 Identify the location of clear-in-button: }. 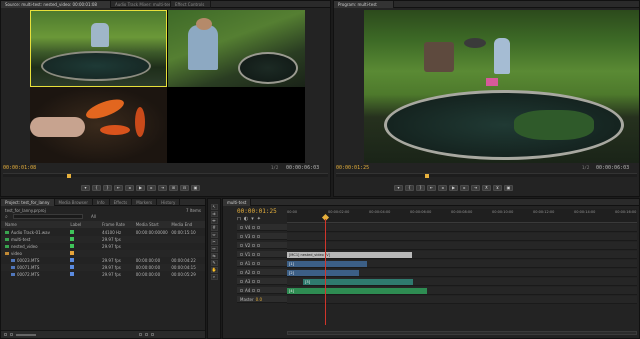
(107, 188).